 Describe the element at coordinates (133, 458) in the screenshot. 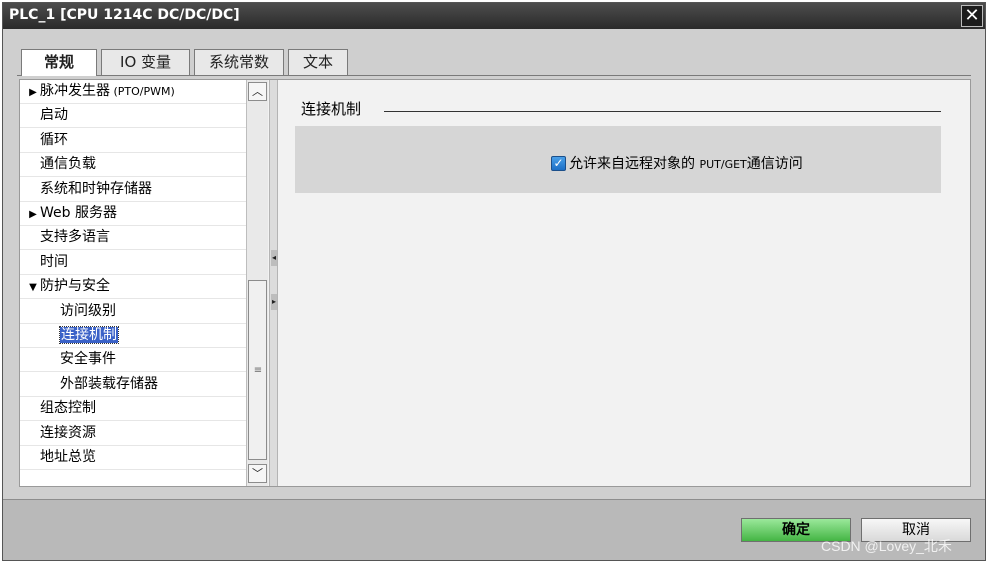

I see `nav-item: 地址总览` at that location.